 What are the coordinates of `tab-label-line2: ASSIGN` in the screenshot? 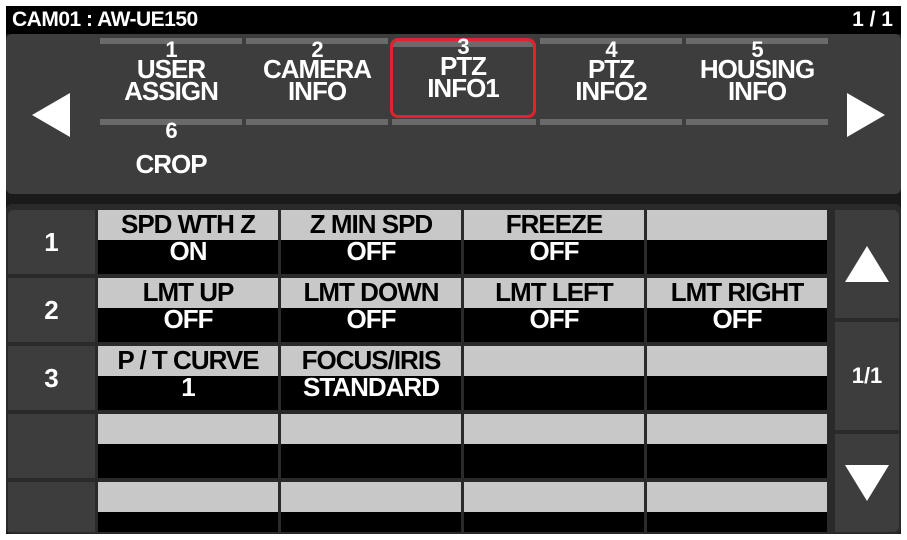 It's located at (171, 91).